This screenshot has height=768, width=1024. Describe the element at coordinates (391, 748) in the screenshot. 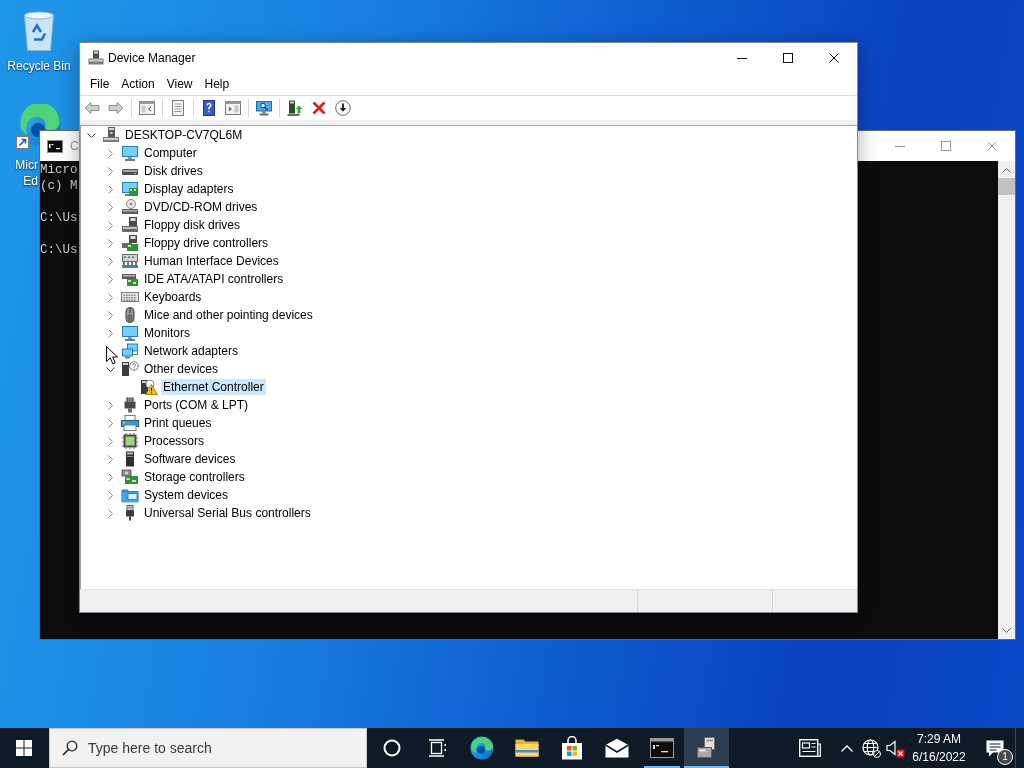

I see `ring-icon` at that location.